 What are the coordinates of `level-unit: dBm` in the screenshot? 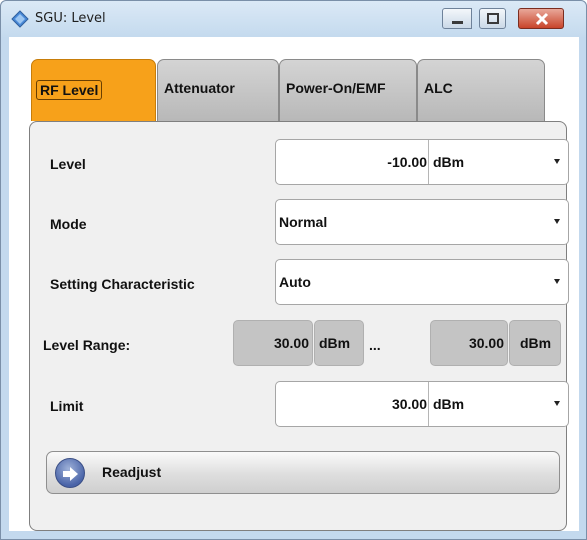 It's located at (448, 162).